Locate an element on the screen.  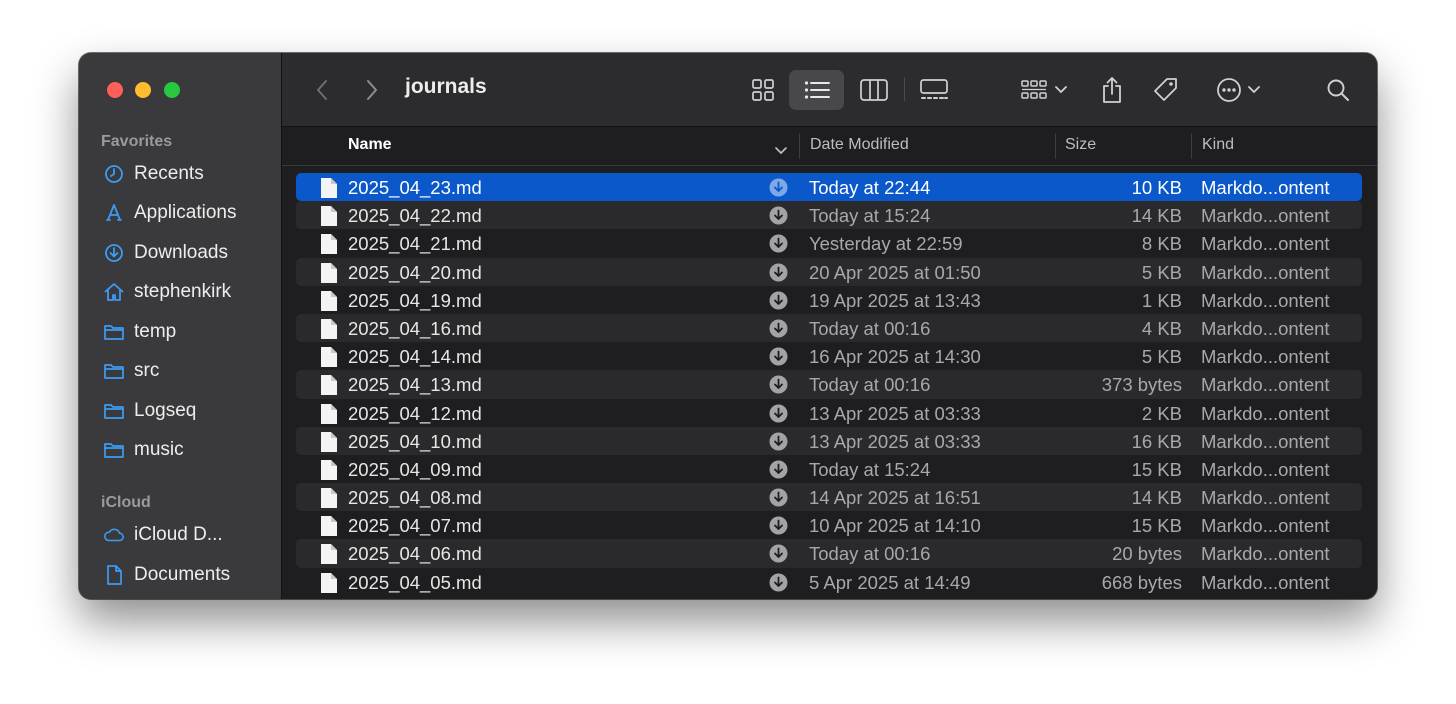
file-size: 15 KB is located at coordinates (1156, 469).